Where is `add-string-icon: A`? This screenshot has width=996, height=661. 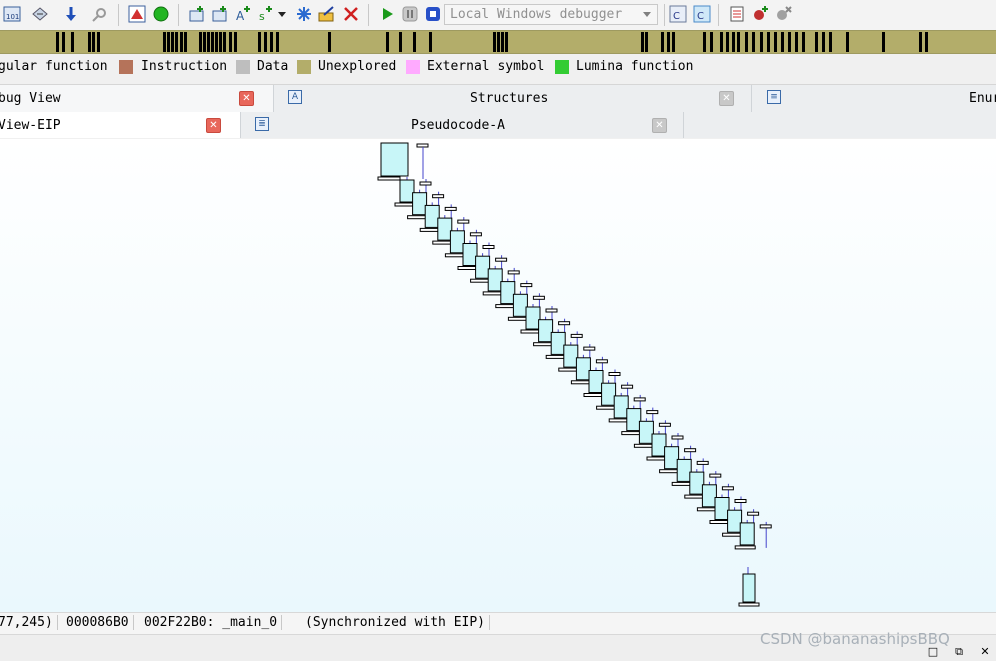
add-string-icon: A is located at coordinates (243, 14).